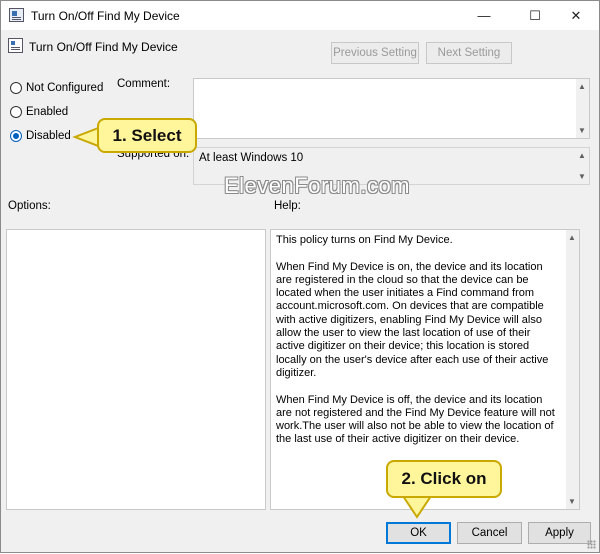 This screenshot has height=554, width=600. I want to click on callout-click-on: 2. Click on, so click(444, 479).